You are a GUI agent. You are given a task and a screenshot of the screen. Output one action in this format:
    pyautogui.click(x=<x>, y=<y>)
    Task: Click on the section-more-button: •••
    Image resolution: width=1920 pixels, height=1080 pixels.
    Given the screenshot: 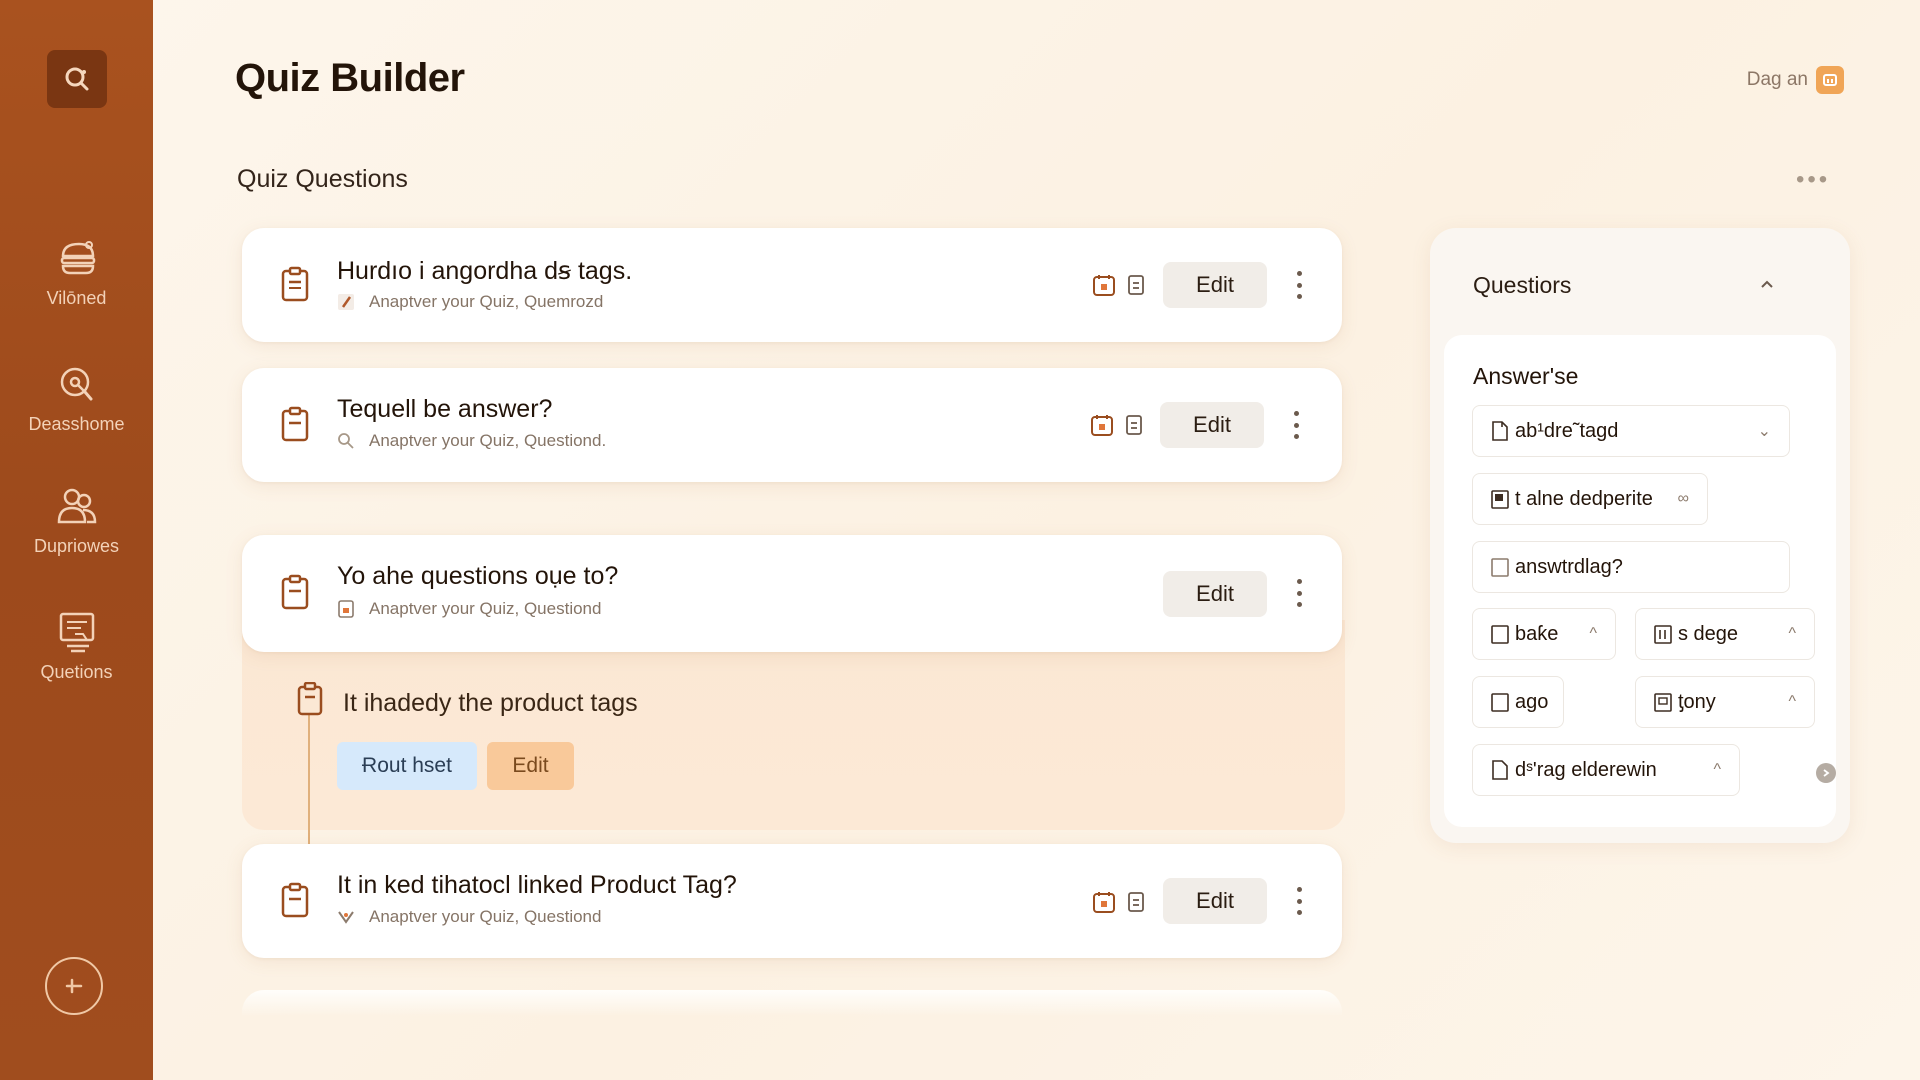 What is the action you would take?
    pyautogui.click(x=1813, y=180)
    